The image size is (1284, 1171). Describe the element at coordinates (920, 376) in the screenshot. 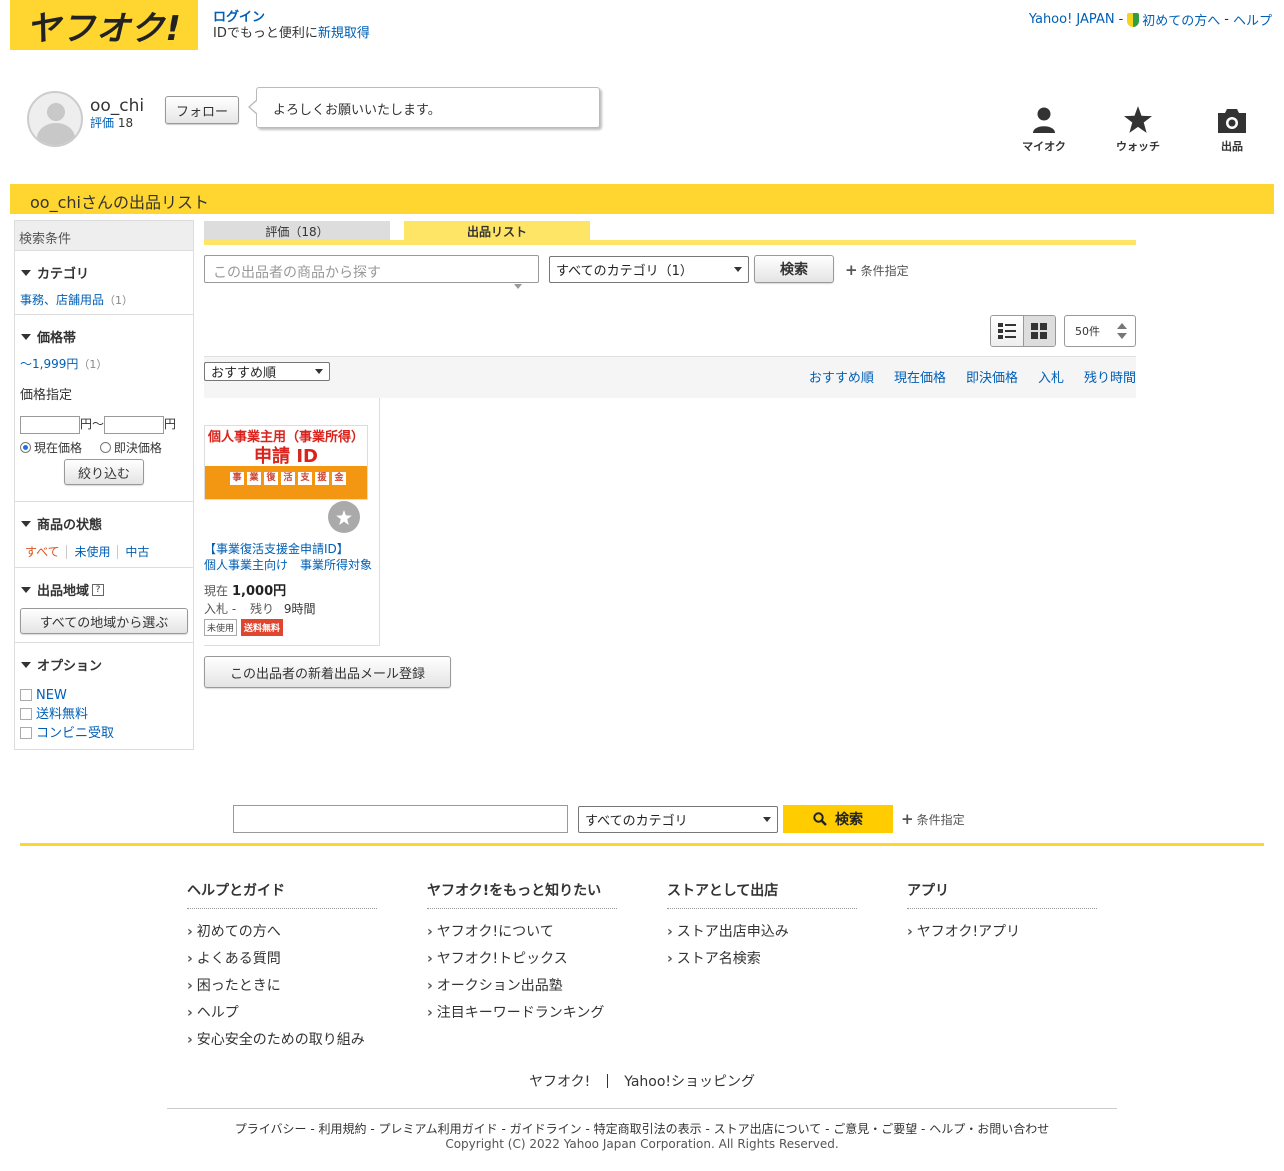

I see `sort-current-price: 現在価格` at that location.